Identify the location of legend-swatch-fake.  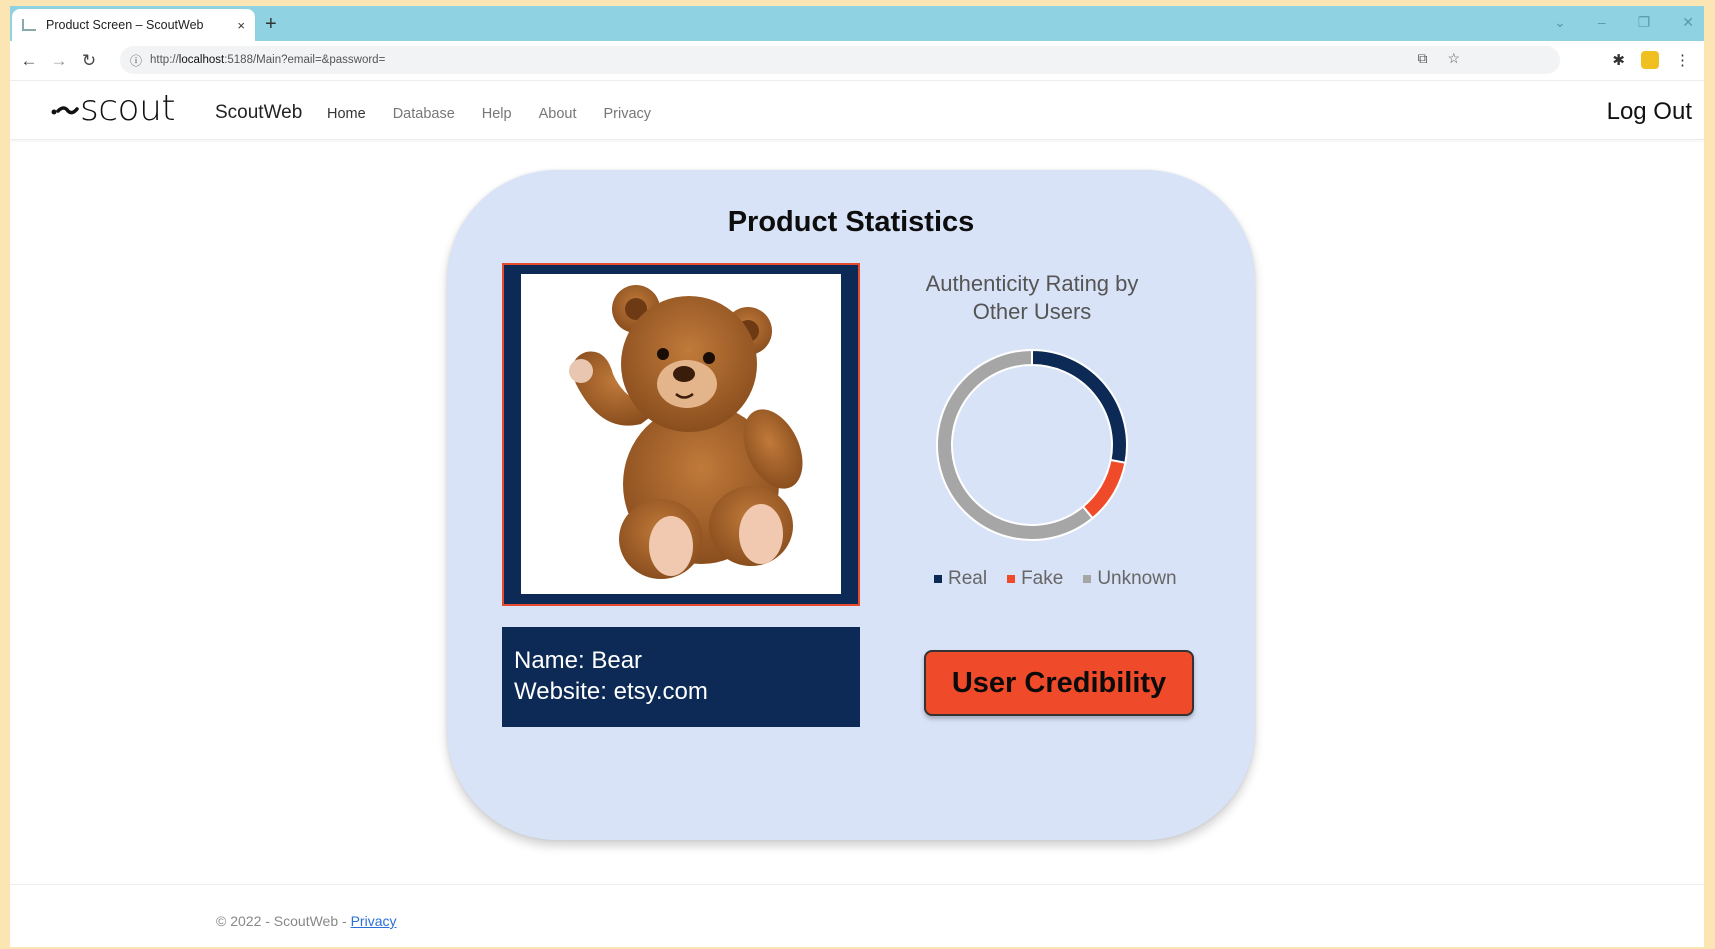
(1011, 579).